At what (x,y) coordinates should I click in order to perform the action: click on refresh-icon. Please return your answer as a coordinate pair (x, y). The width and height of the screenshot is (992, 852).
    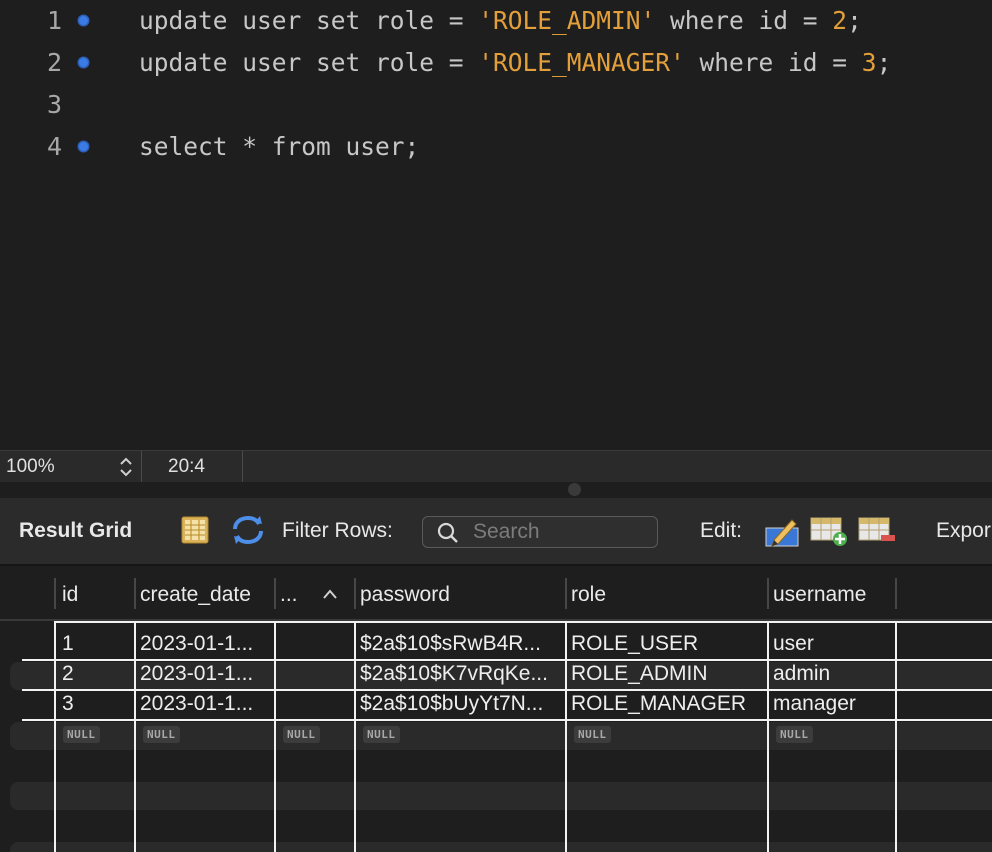
    Looking at the image, I should click on (248, 532).